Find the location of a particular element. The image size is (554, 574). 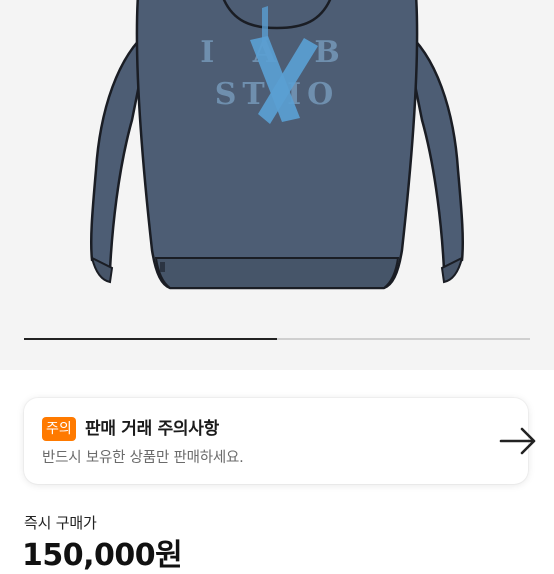

warning-badge: 주의 is located at coordinates (59, 429).